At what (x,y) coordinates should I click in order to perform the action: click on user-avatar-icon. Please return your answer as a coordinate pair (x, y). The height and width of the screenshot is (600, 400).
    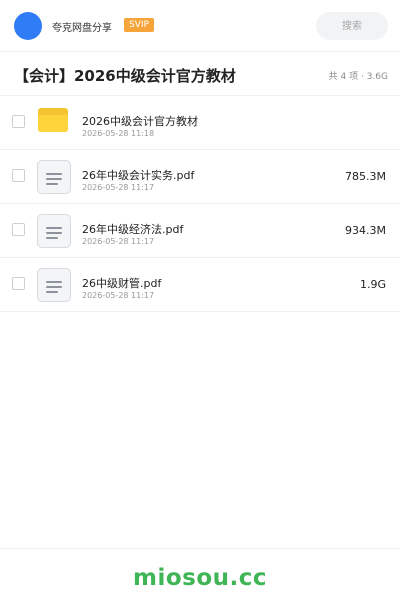
    Looking at the image, I should click on (28, 26).